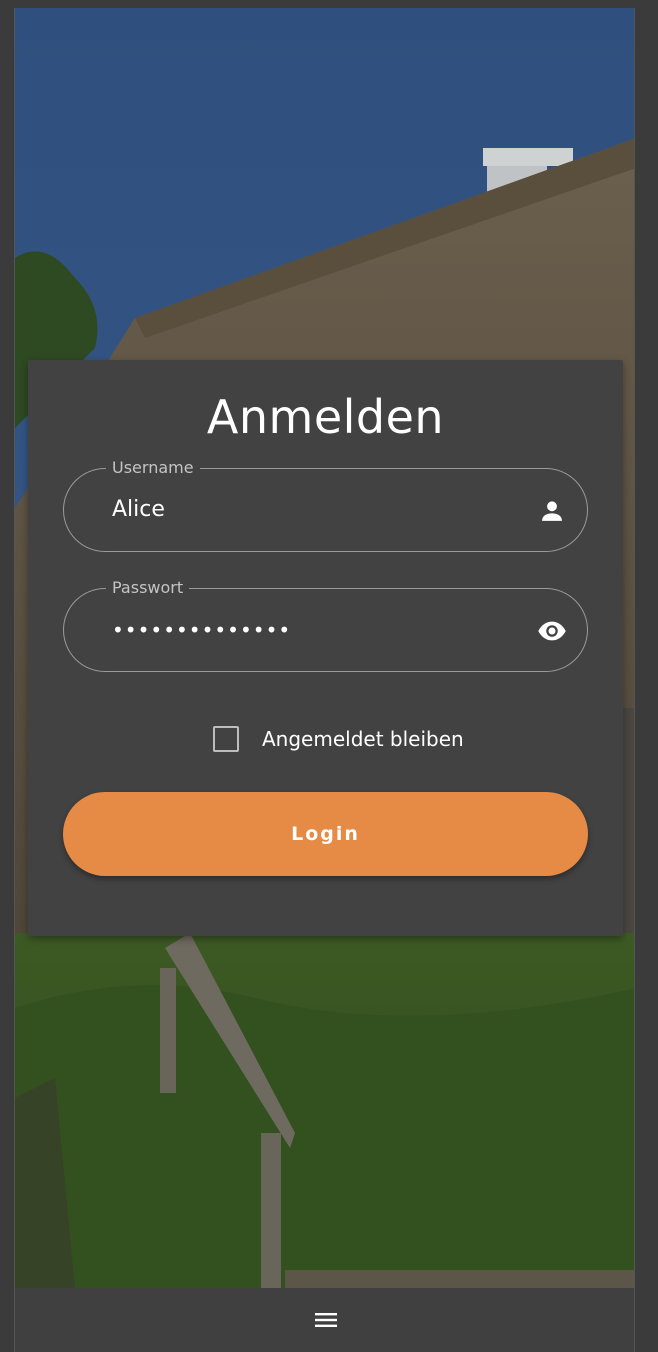  I want to click on hamburger-menu-icon, so click(326, 1320).